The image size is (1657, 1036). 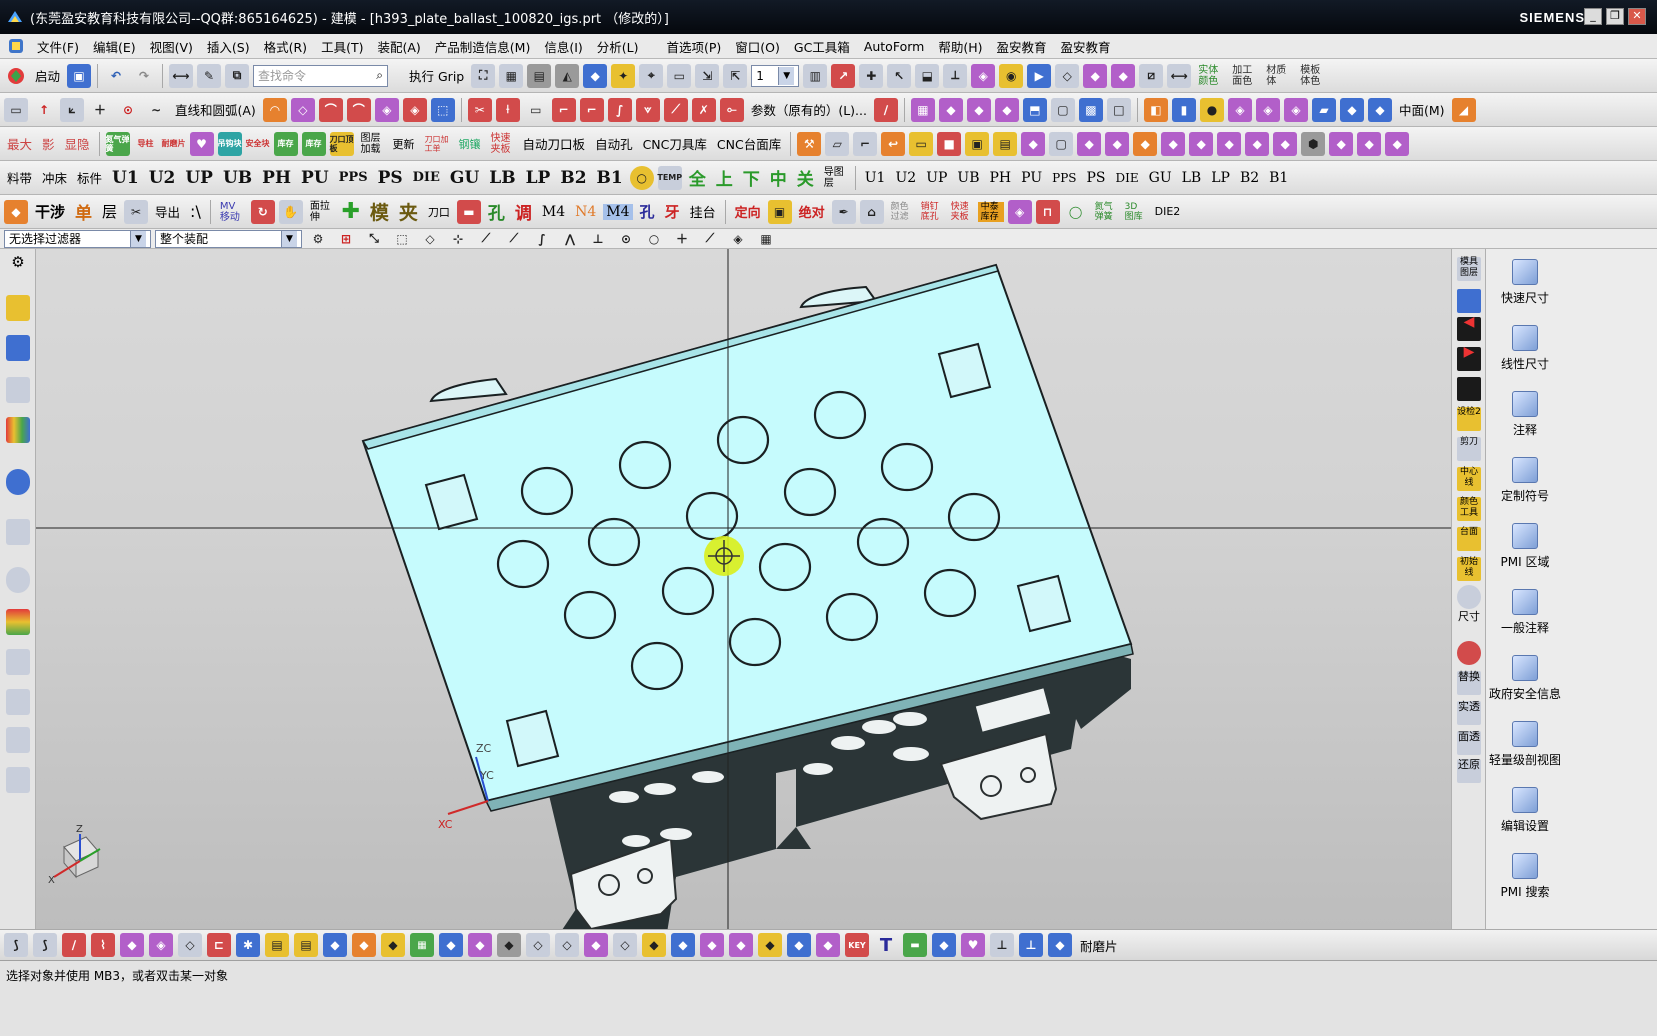 I want to click on hand-icon: ✋, so click(x=290, y=211).